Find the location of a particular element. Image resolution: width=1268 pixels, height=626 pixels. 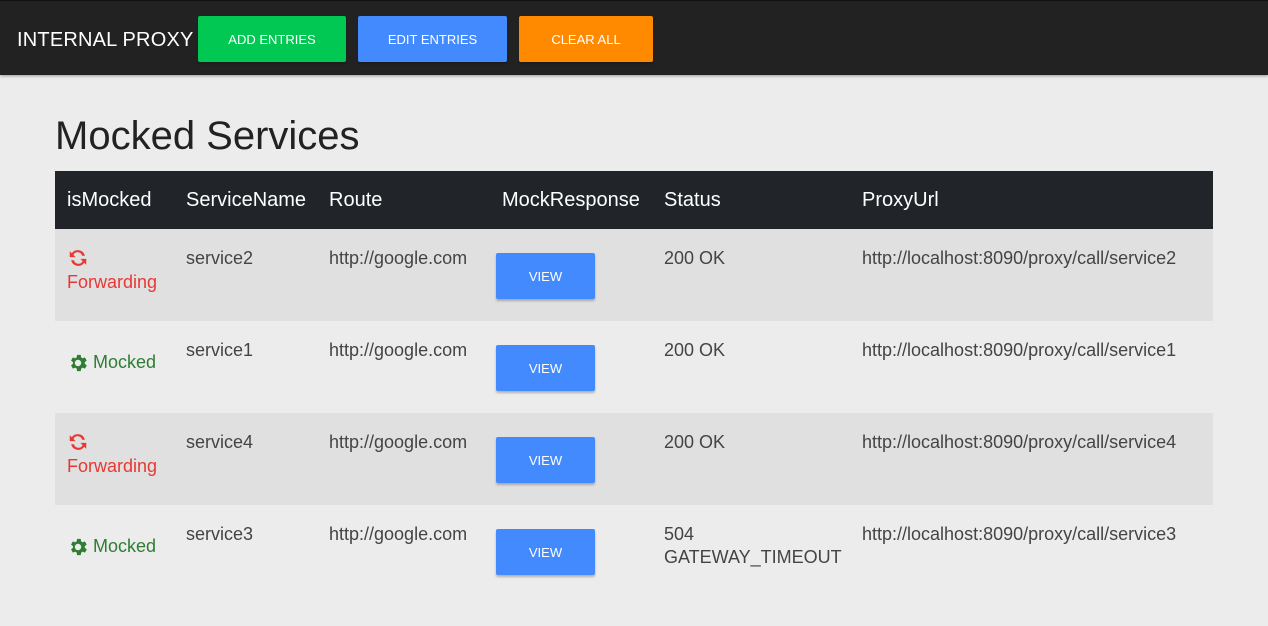

brand-title: INTERNAL PROXY is located at coordinates (105, 40).